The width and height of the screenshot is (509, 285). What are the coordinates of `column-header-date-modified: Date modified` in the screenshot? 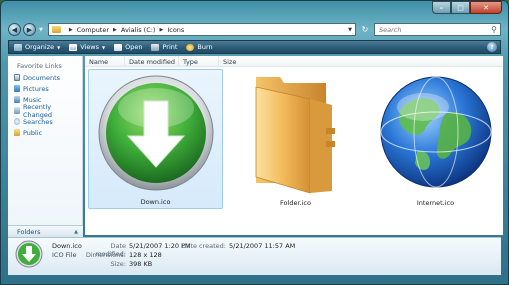 It's located at (152, 61).